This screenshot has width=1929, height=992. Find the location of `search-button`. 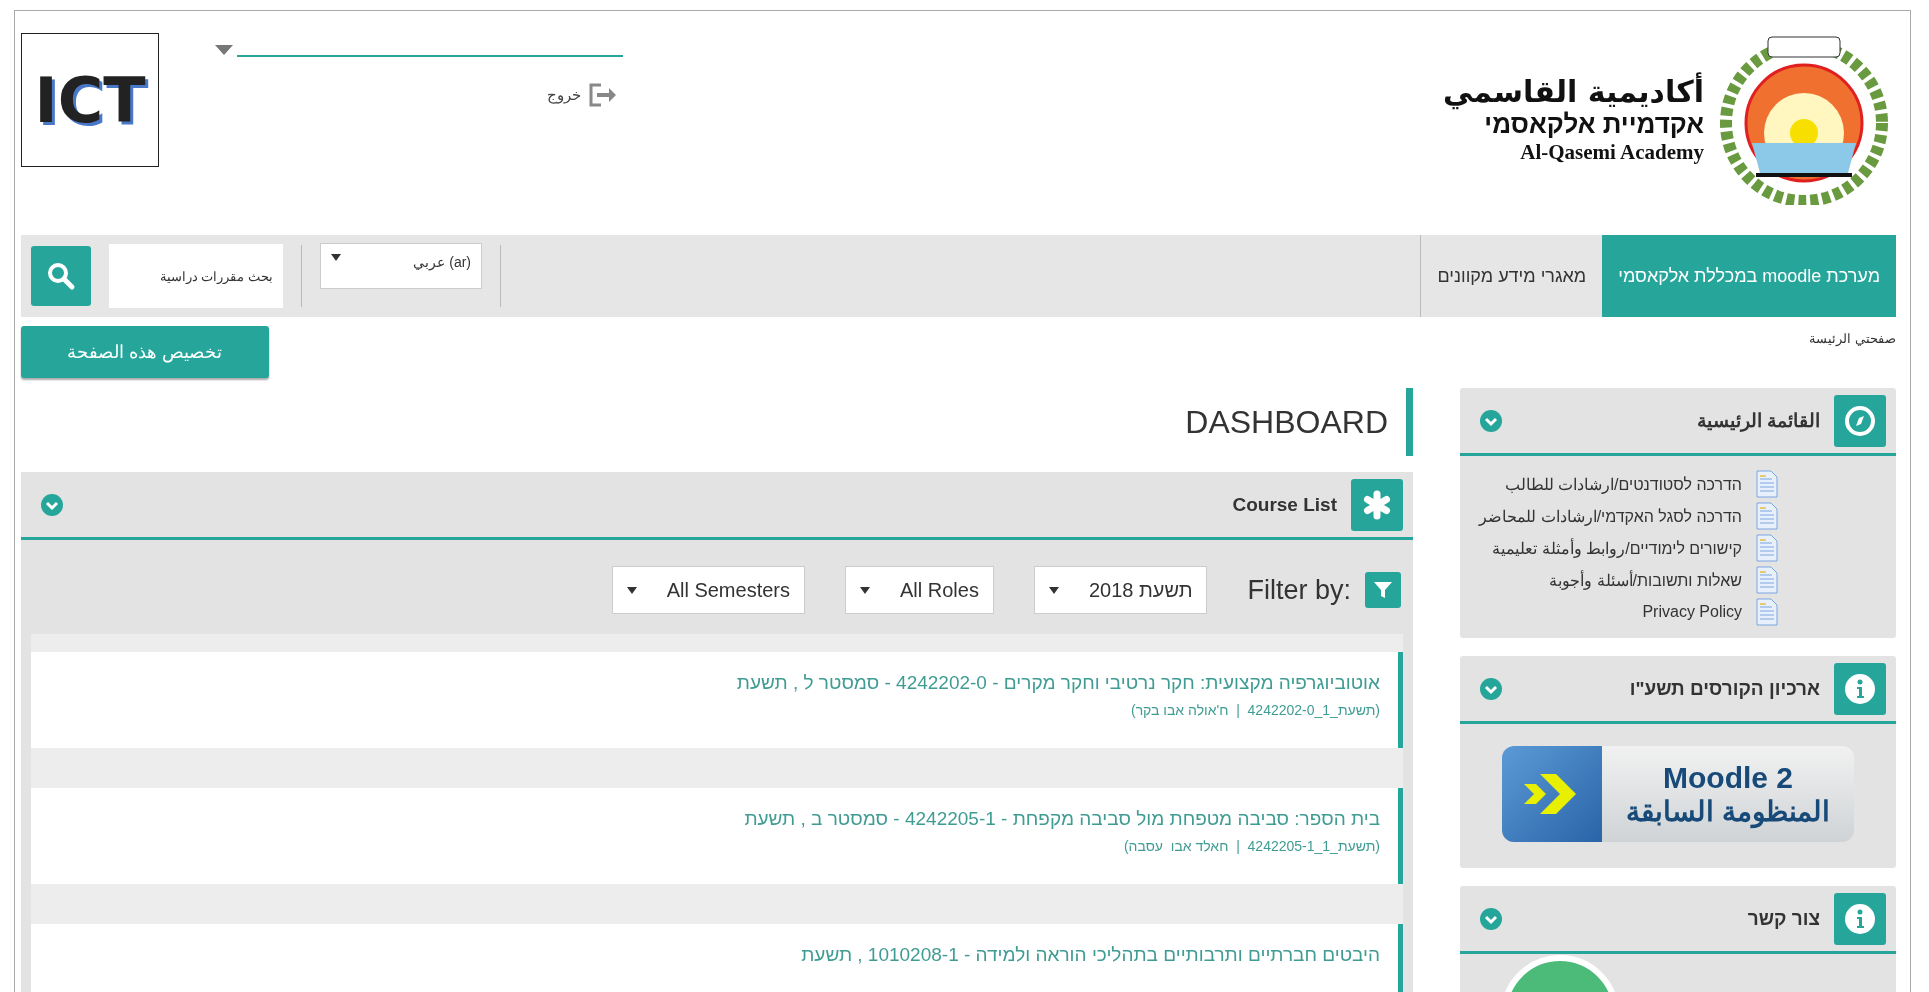

search-button is located at coordinates (61, 276).